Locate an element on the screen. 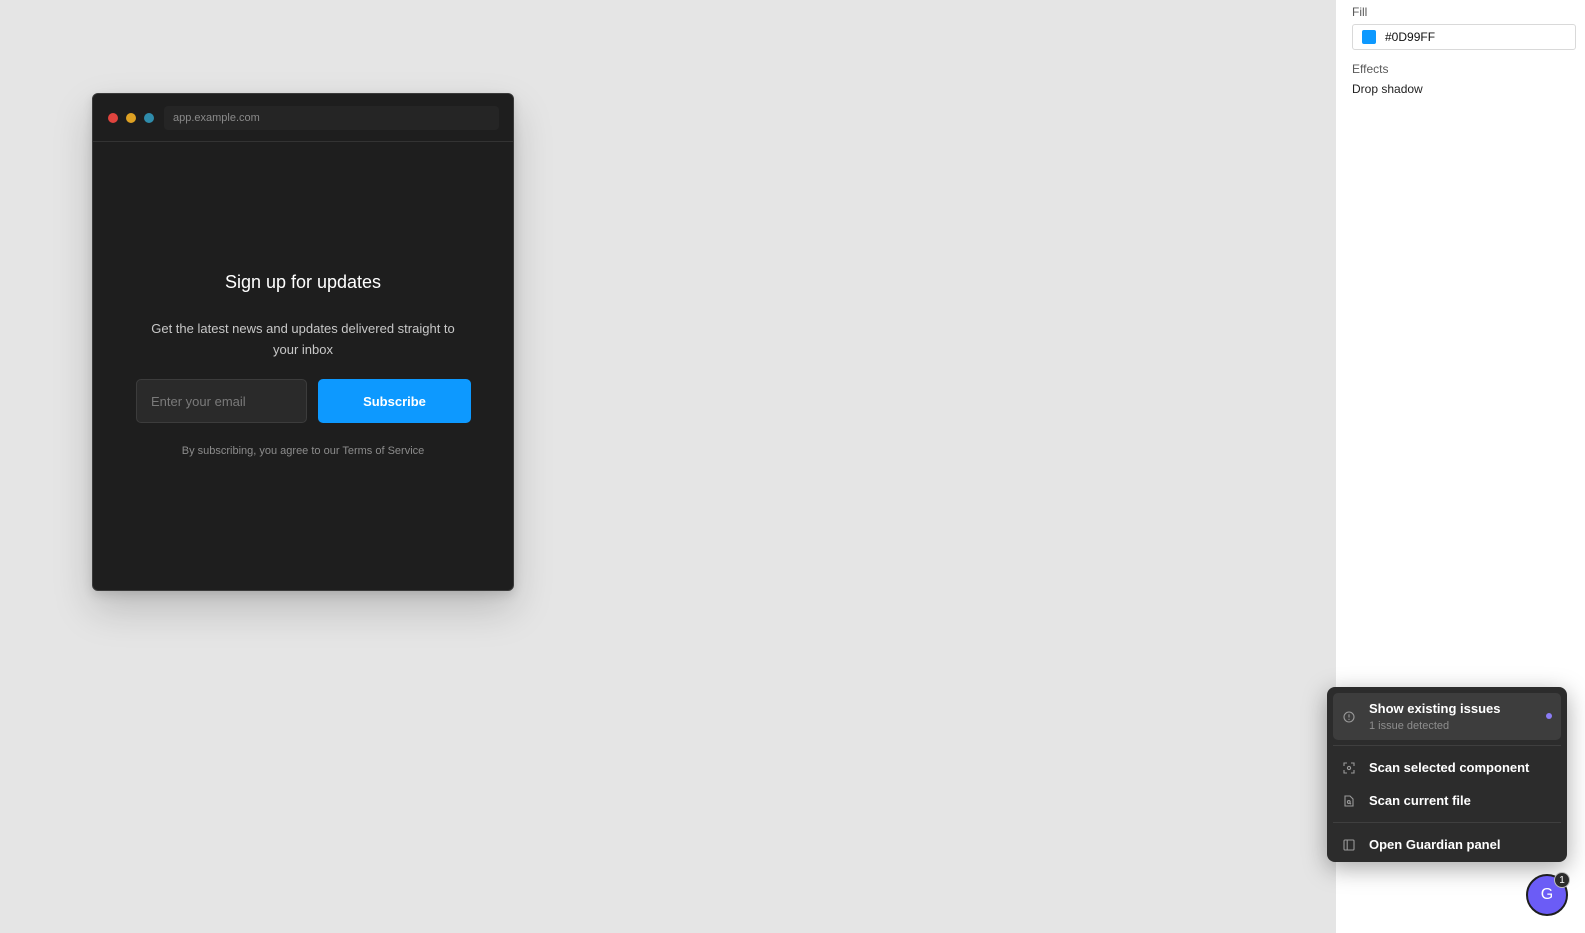 This screenshot has width=1585, height=933. show-existing-issues-item: Show existing issues 1 issue detected is located at coordinates (1447, 716).